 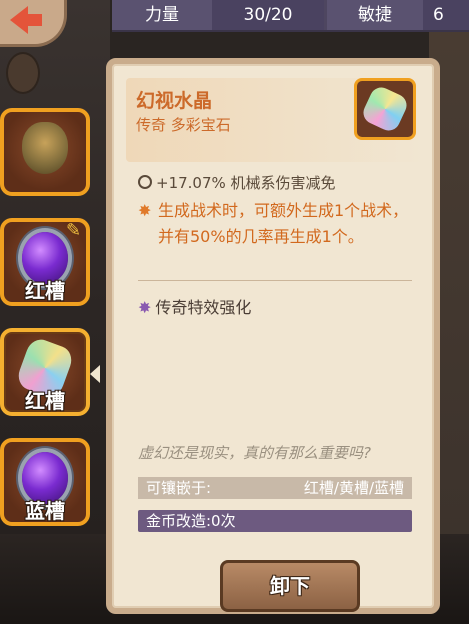 I want to click on socket-label: 可镶嵌于:, so click(x=179, y=488).